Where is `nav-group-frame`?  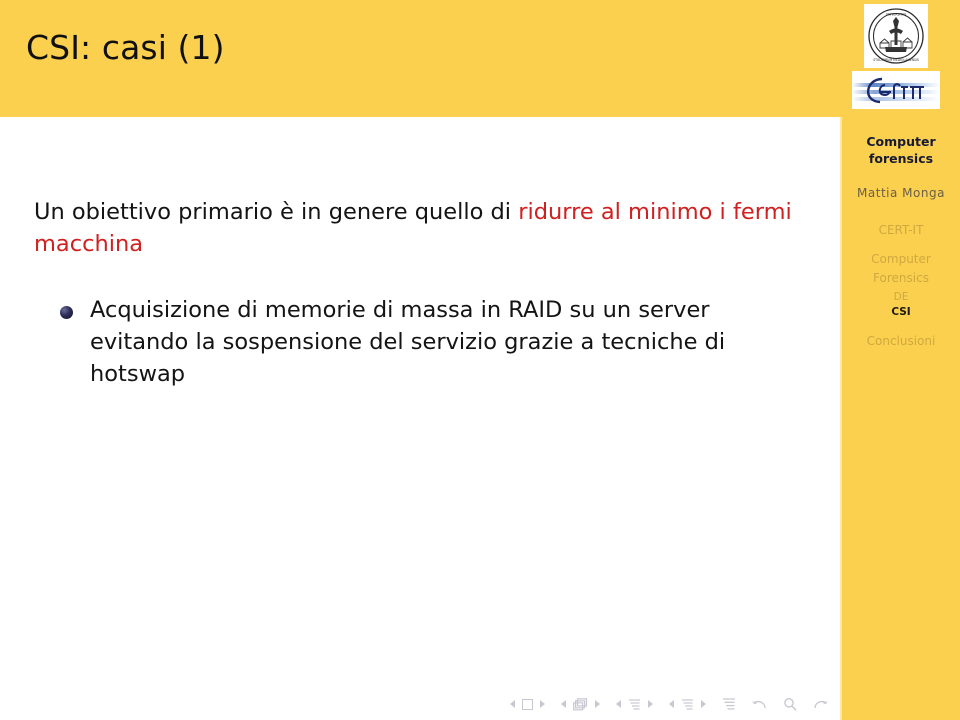
nav-group-frame is located at coordinates (527, 704).